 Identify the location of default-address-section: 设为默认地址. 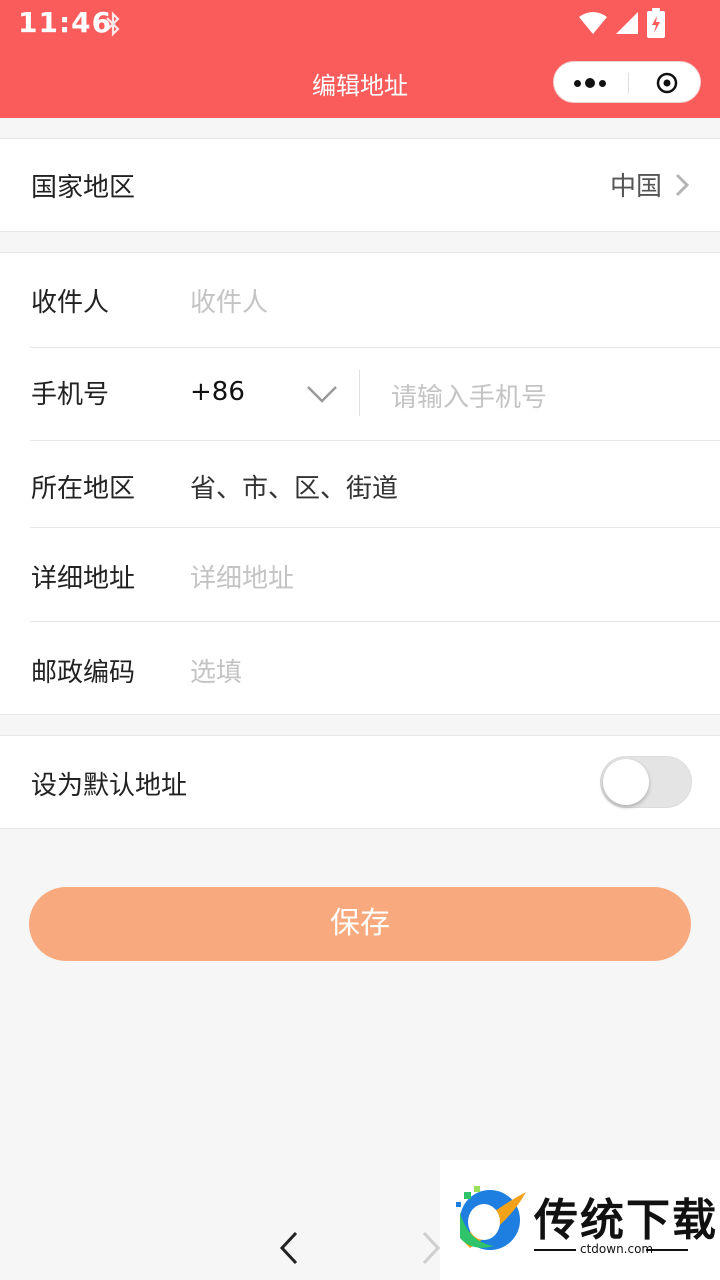
(360, 782).